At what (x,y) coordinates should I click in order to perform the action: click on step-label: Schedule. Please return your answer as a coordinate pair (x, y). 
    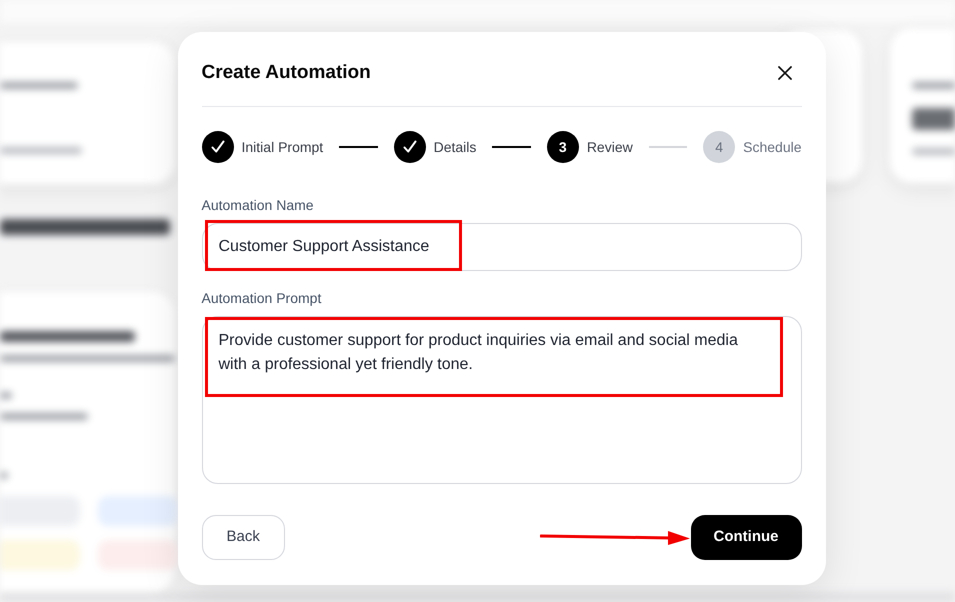
    Looking at the image, I should click on (772, 147).